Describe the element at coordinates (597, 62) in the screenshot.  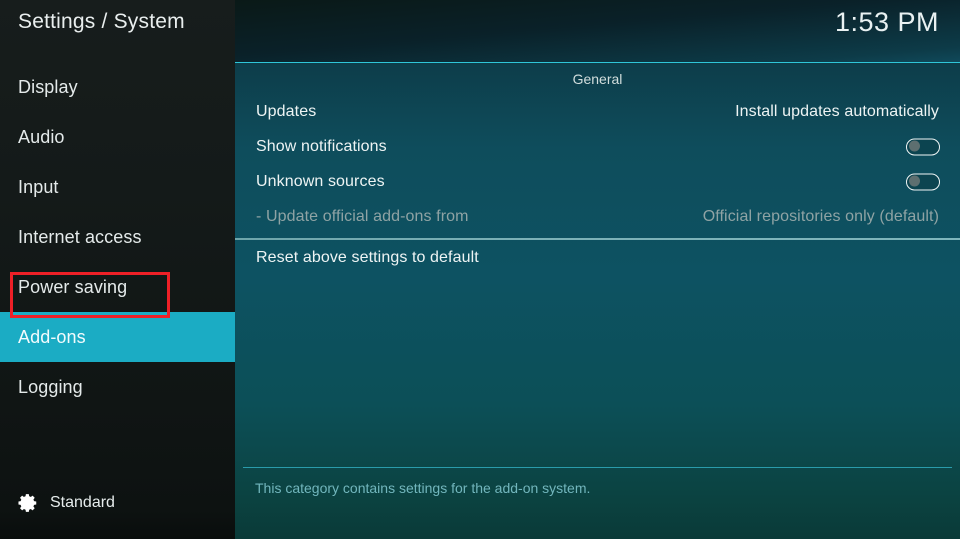
I see `header-divider` at that location.